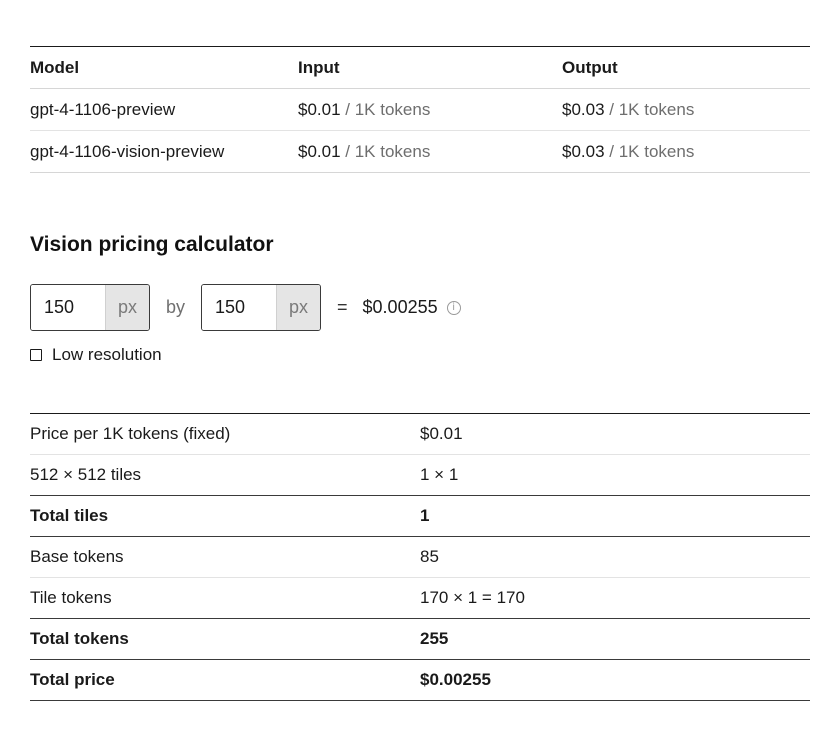 The image size is (833, 729). I want to click on table-row: Total tokens 255, so click(420, 639).